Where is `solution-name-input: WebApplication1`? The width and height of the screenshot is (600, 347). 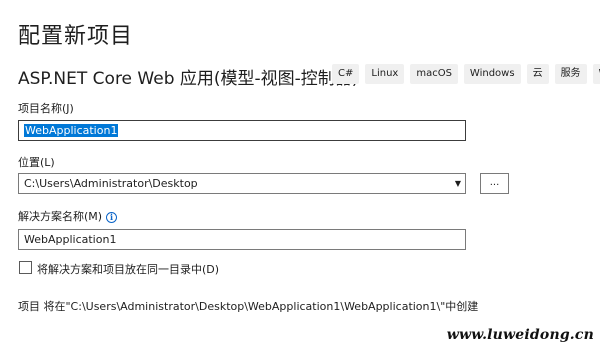 solution-name-input: WebApplication1 is located at coordinates (242, 239).